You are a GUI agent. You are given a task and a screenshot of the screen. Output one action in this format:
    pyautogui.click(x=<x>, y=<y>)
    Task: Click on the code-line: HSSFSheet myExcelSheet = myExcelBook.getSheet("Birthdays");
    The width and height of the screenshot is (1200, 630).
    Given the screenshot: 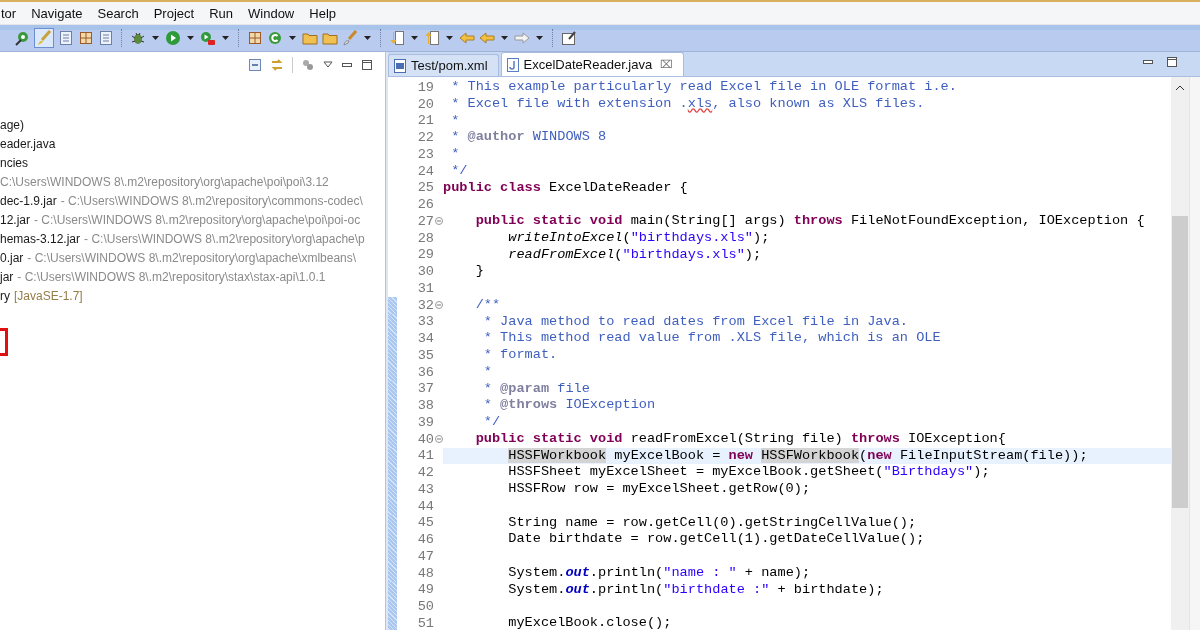 What is the action you would take?
    pyautogui.click(x=748, y=472)
    